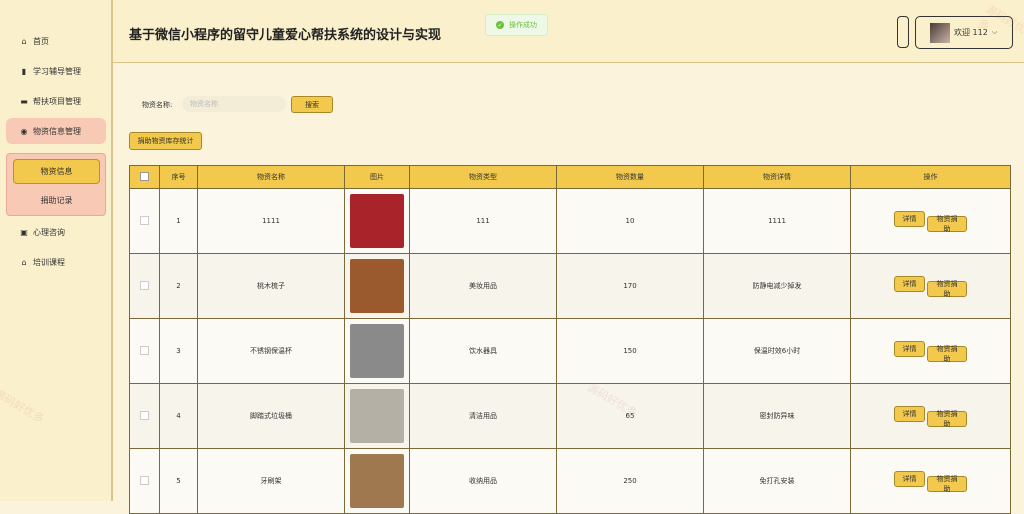  Describe the element at coordinates (777, 351) in the screenshot. I see `material-detail: 保温时效6小时` at that location.